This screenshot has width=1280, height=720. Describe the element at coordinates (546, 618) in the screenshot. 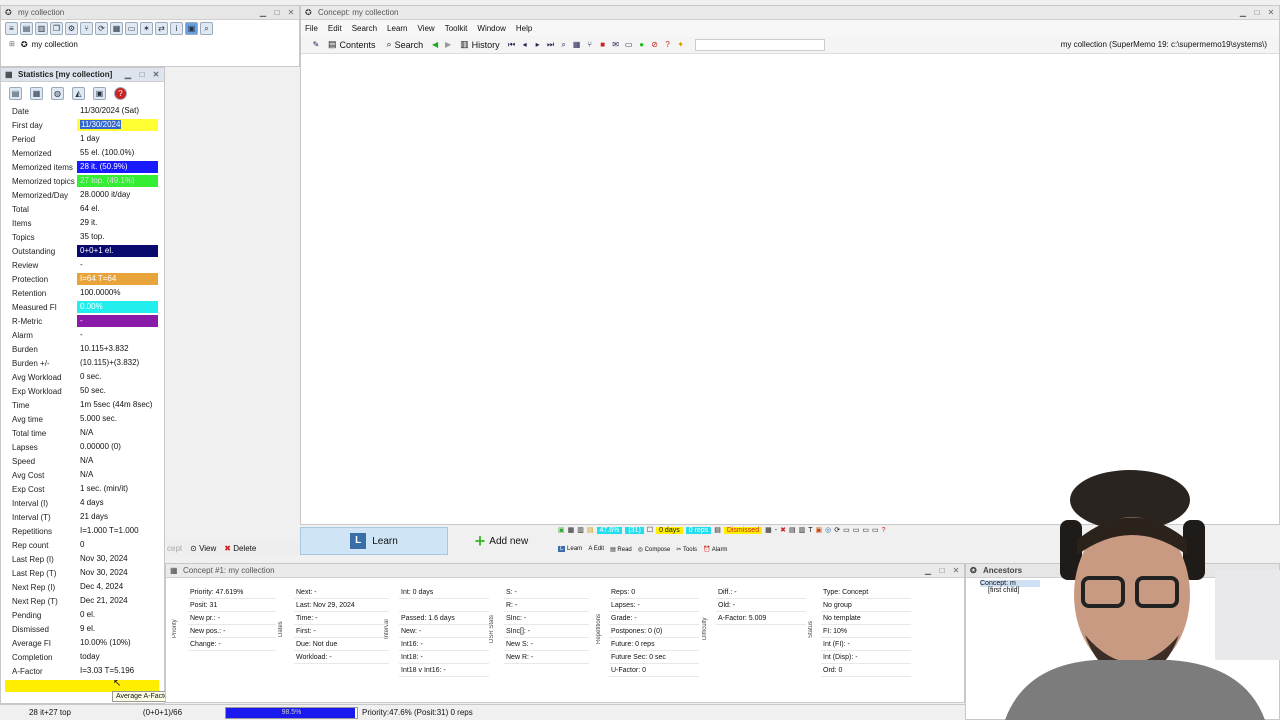

I see `dsr-field: SInc: -` at that location.